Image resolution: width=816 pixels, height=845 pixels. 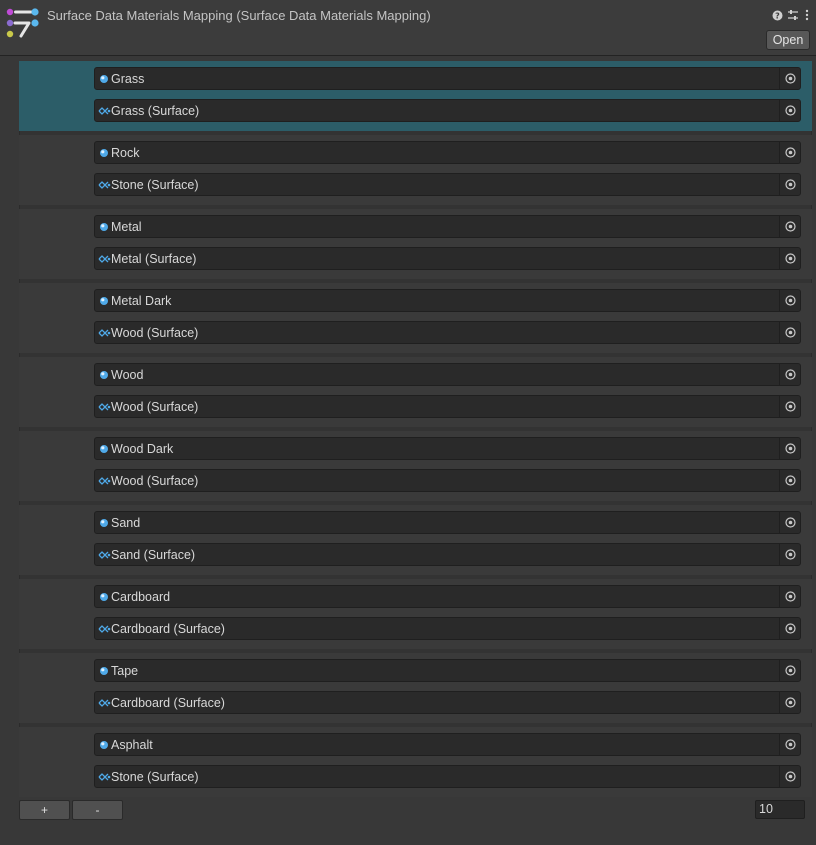 I want to click on material-field: Grass, so click(x=447, y=78).